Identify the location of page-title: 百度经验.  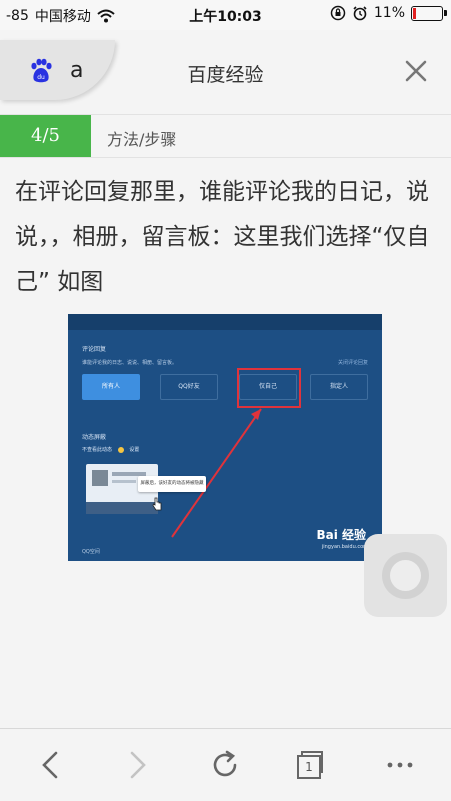
(225, 75).